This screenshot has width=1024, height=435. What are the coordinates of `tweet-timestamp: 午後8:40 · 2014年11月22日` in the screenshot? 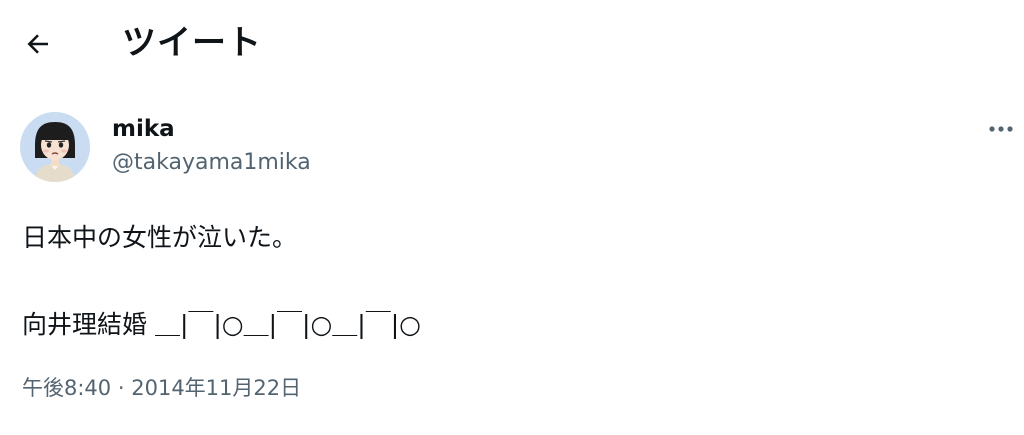 It's located at (161, 388).